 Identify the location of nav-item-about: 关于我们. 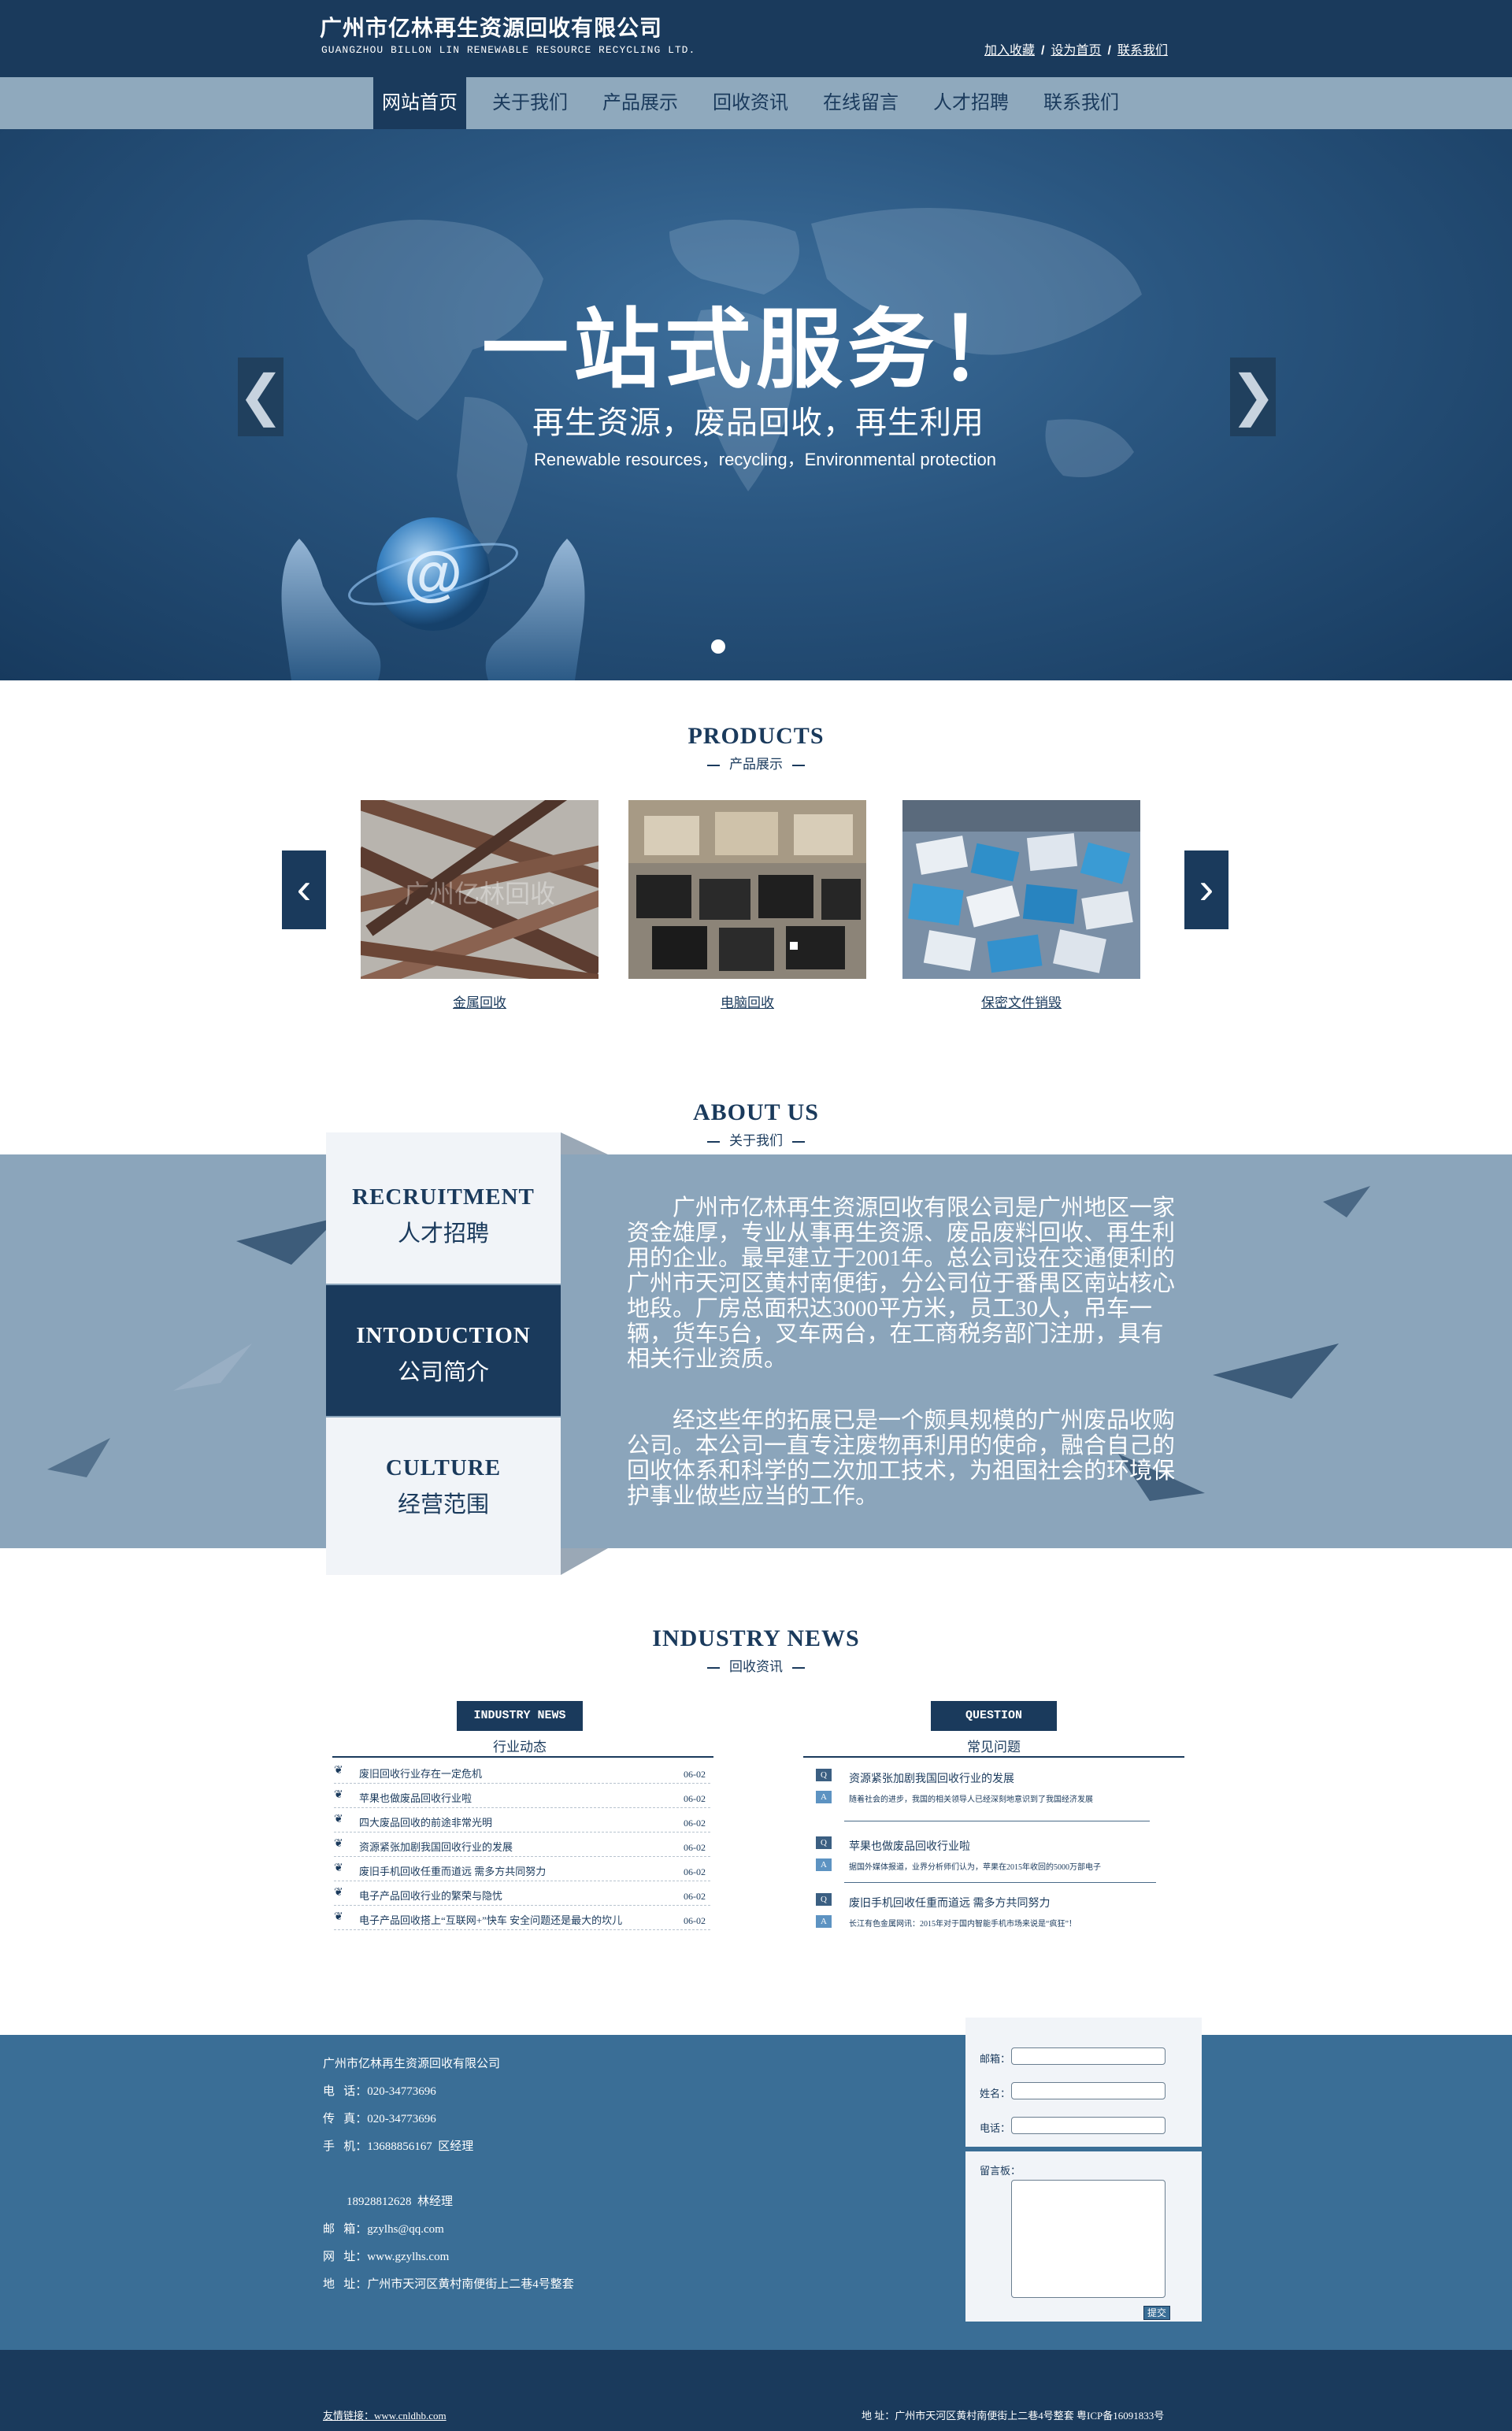
(530, 103).